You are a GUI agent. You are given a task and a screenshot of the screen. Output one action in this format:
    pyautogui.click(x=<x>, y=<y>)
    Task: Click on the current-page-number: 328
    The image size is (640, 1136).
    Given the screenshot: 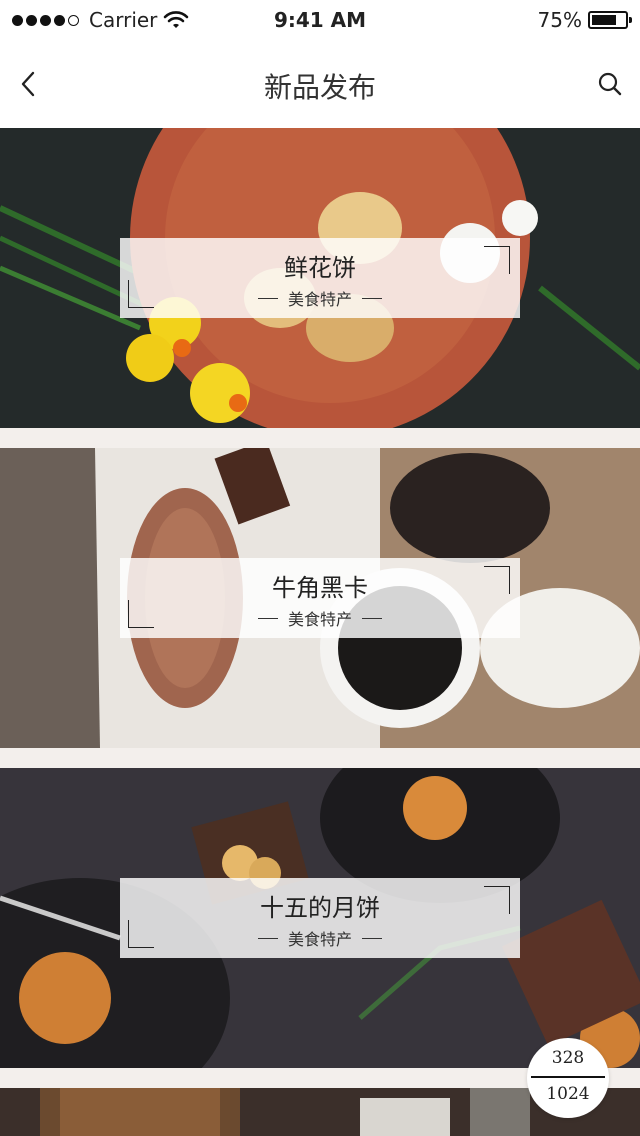 What is the action you would take?
    pyautogui.click(x=568, y=1058)
    